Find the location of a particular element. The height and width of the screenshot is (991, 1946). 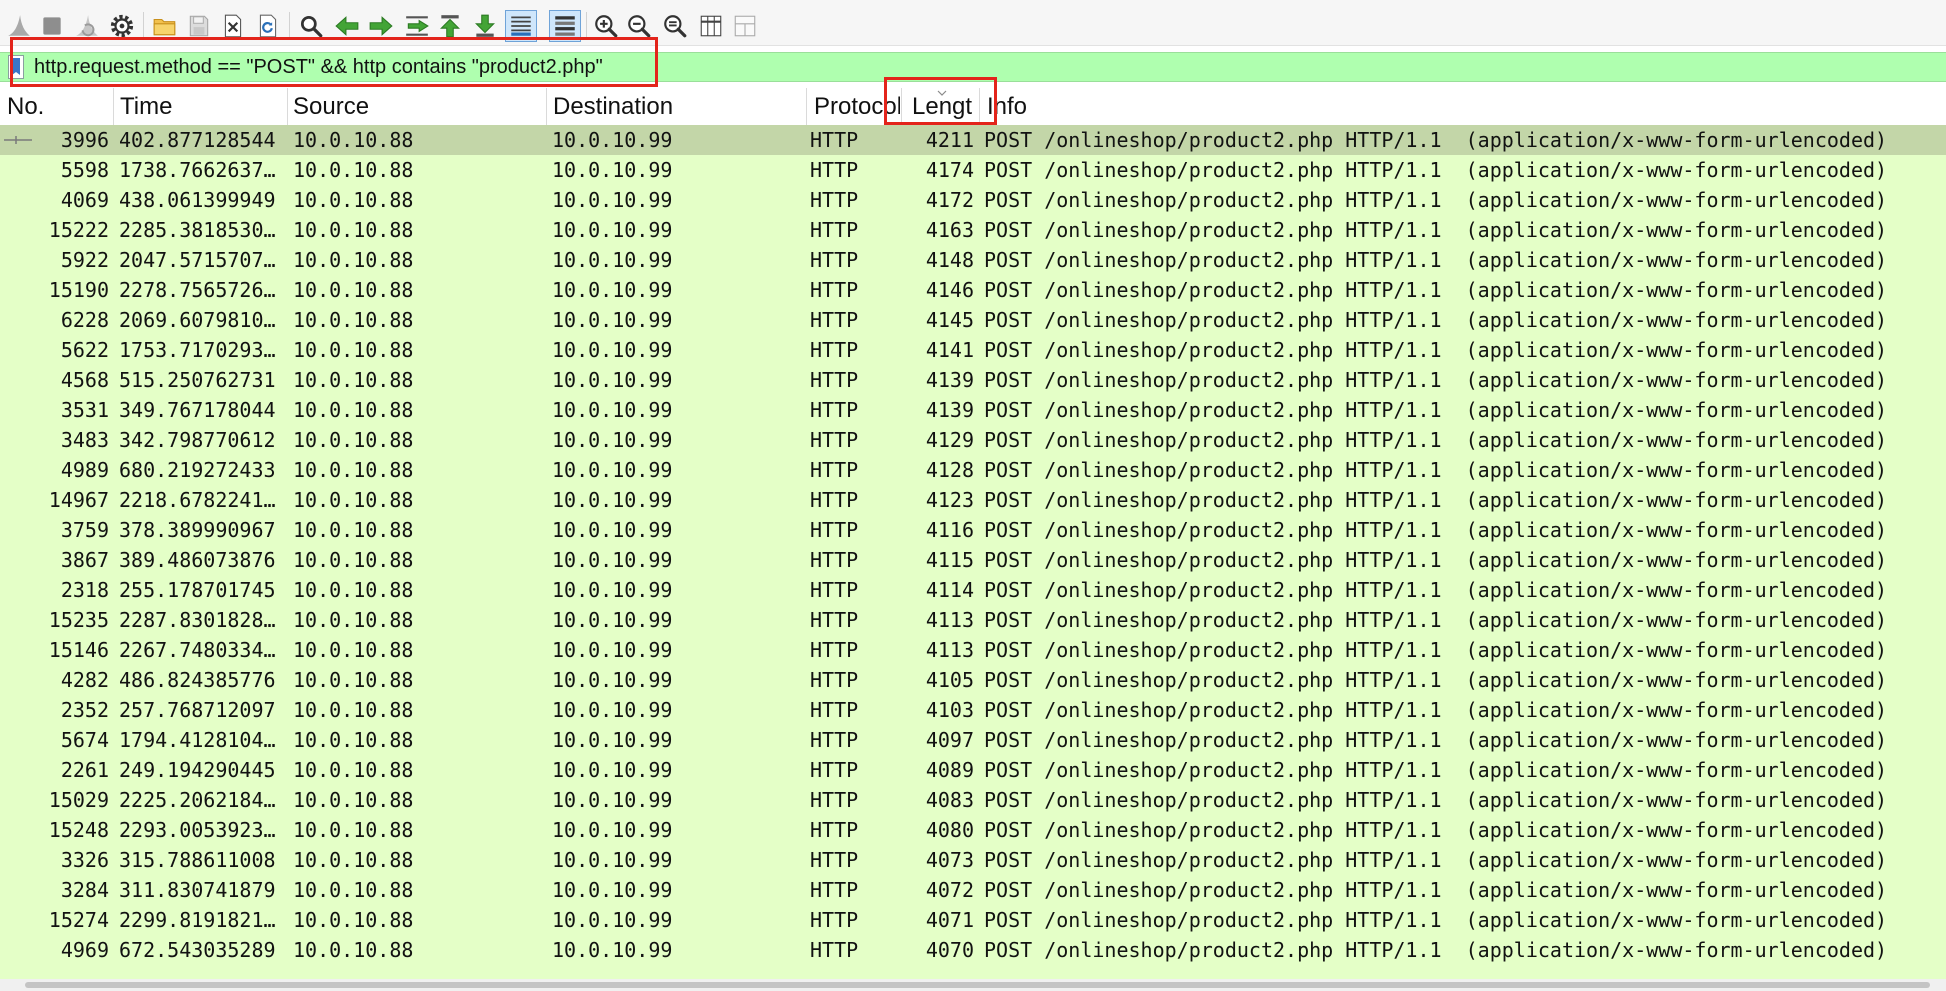

go-to-packet-button is located at coordinates (417, 26).